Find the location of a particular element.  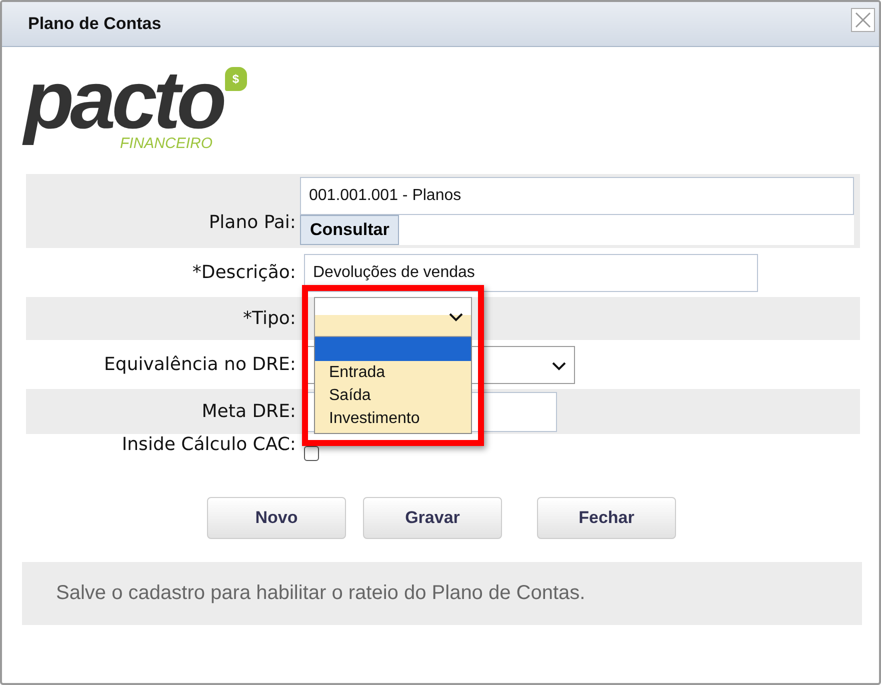

action-button: Gravar is located at coordinates (432, 518).